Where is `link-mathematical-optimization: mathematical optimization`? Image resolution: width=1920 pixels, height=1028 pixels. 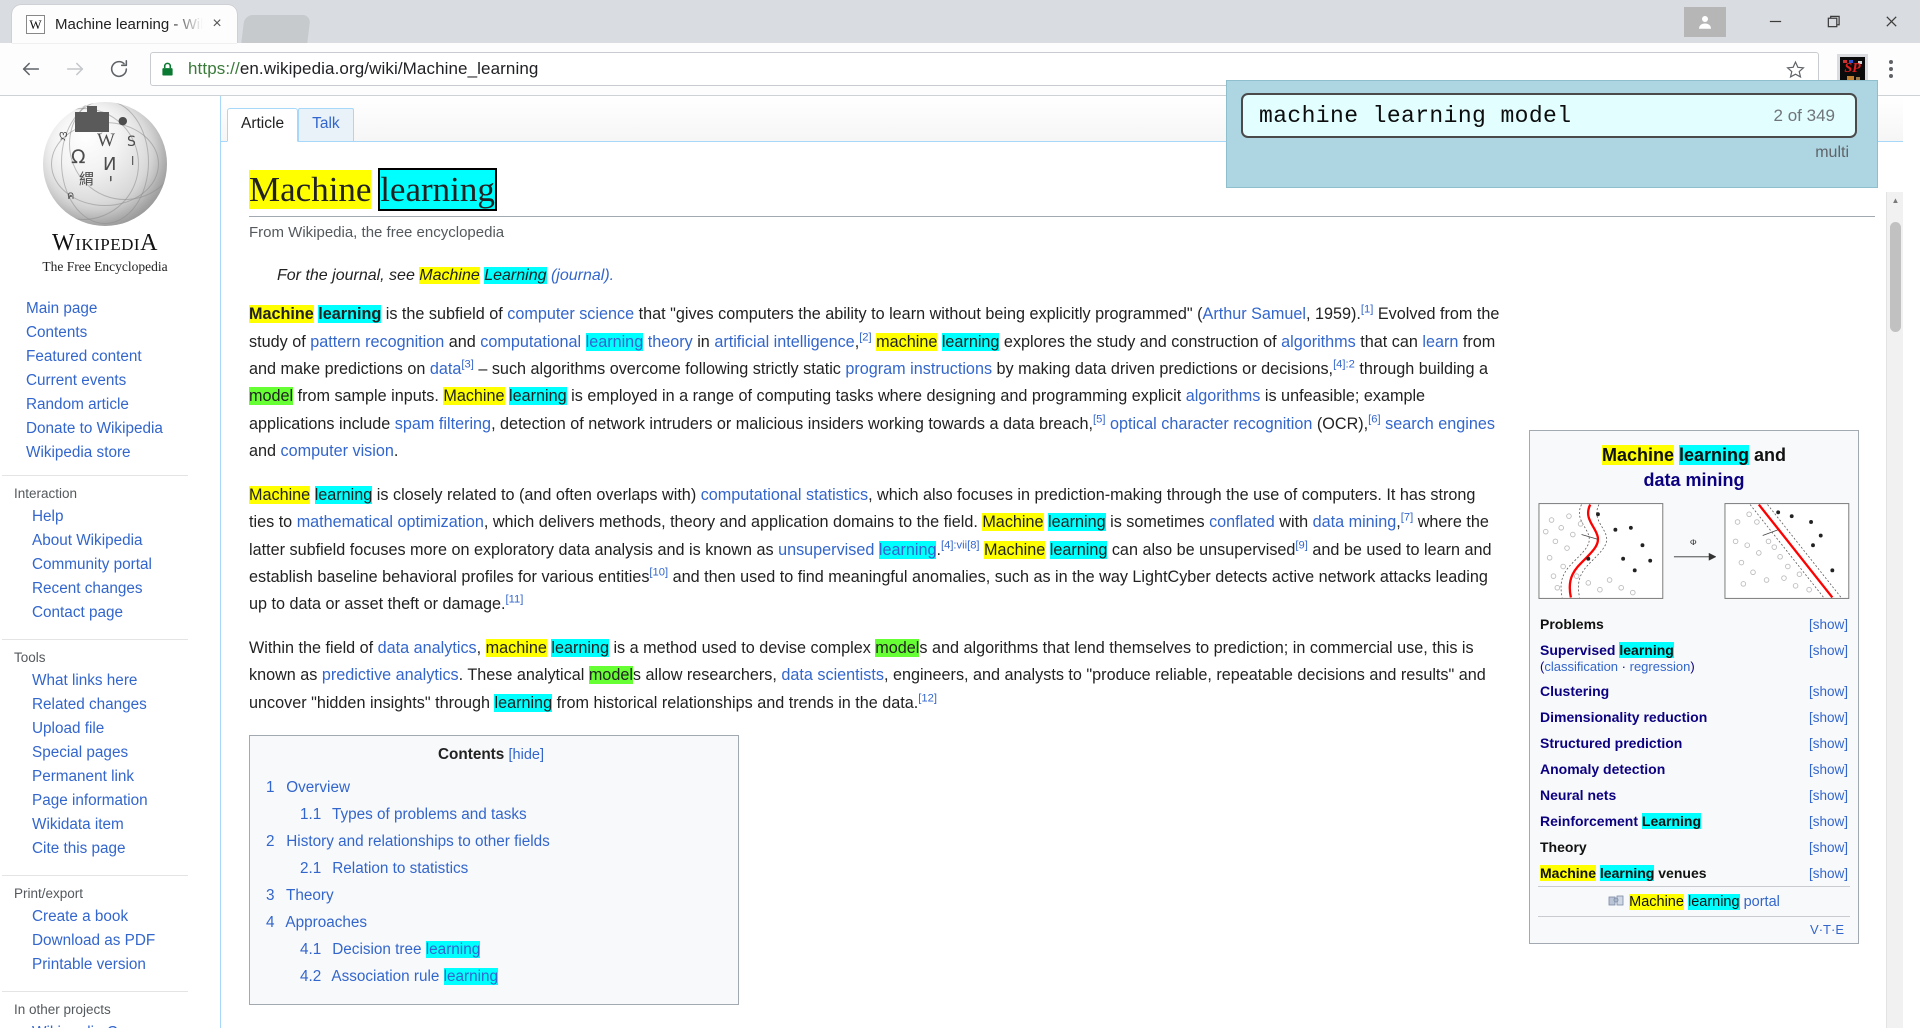 link-mathematical-optimization: mathematical optimization is located at coordinates (390, 522).